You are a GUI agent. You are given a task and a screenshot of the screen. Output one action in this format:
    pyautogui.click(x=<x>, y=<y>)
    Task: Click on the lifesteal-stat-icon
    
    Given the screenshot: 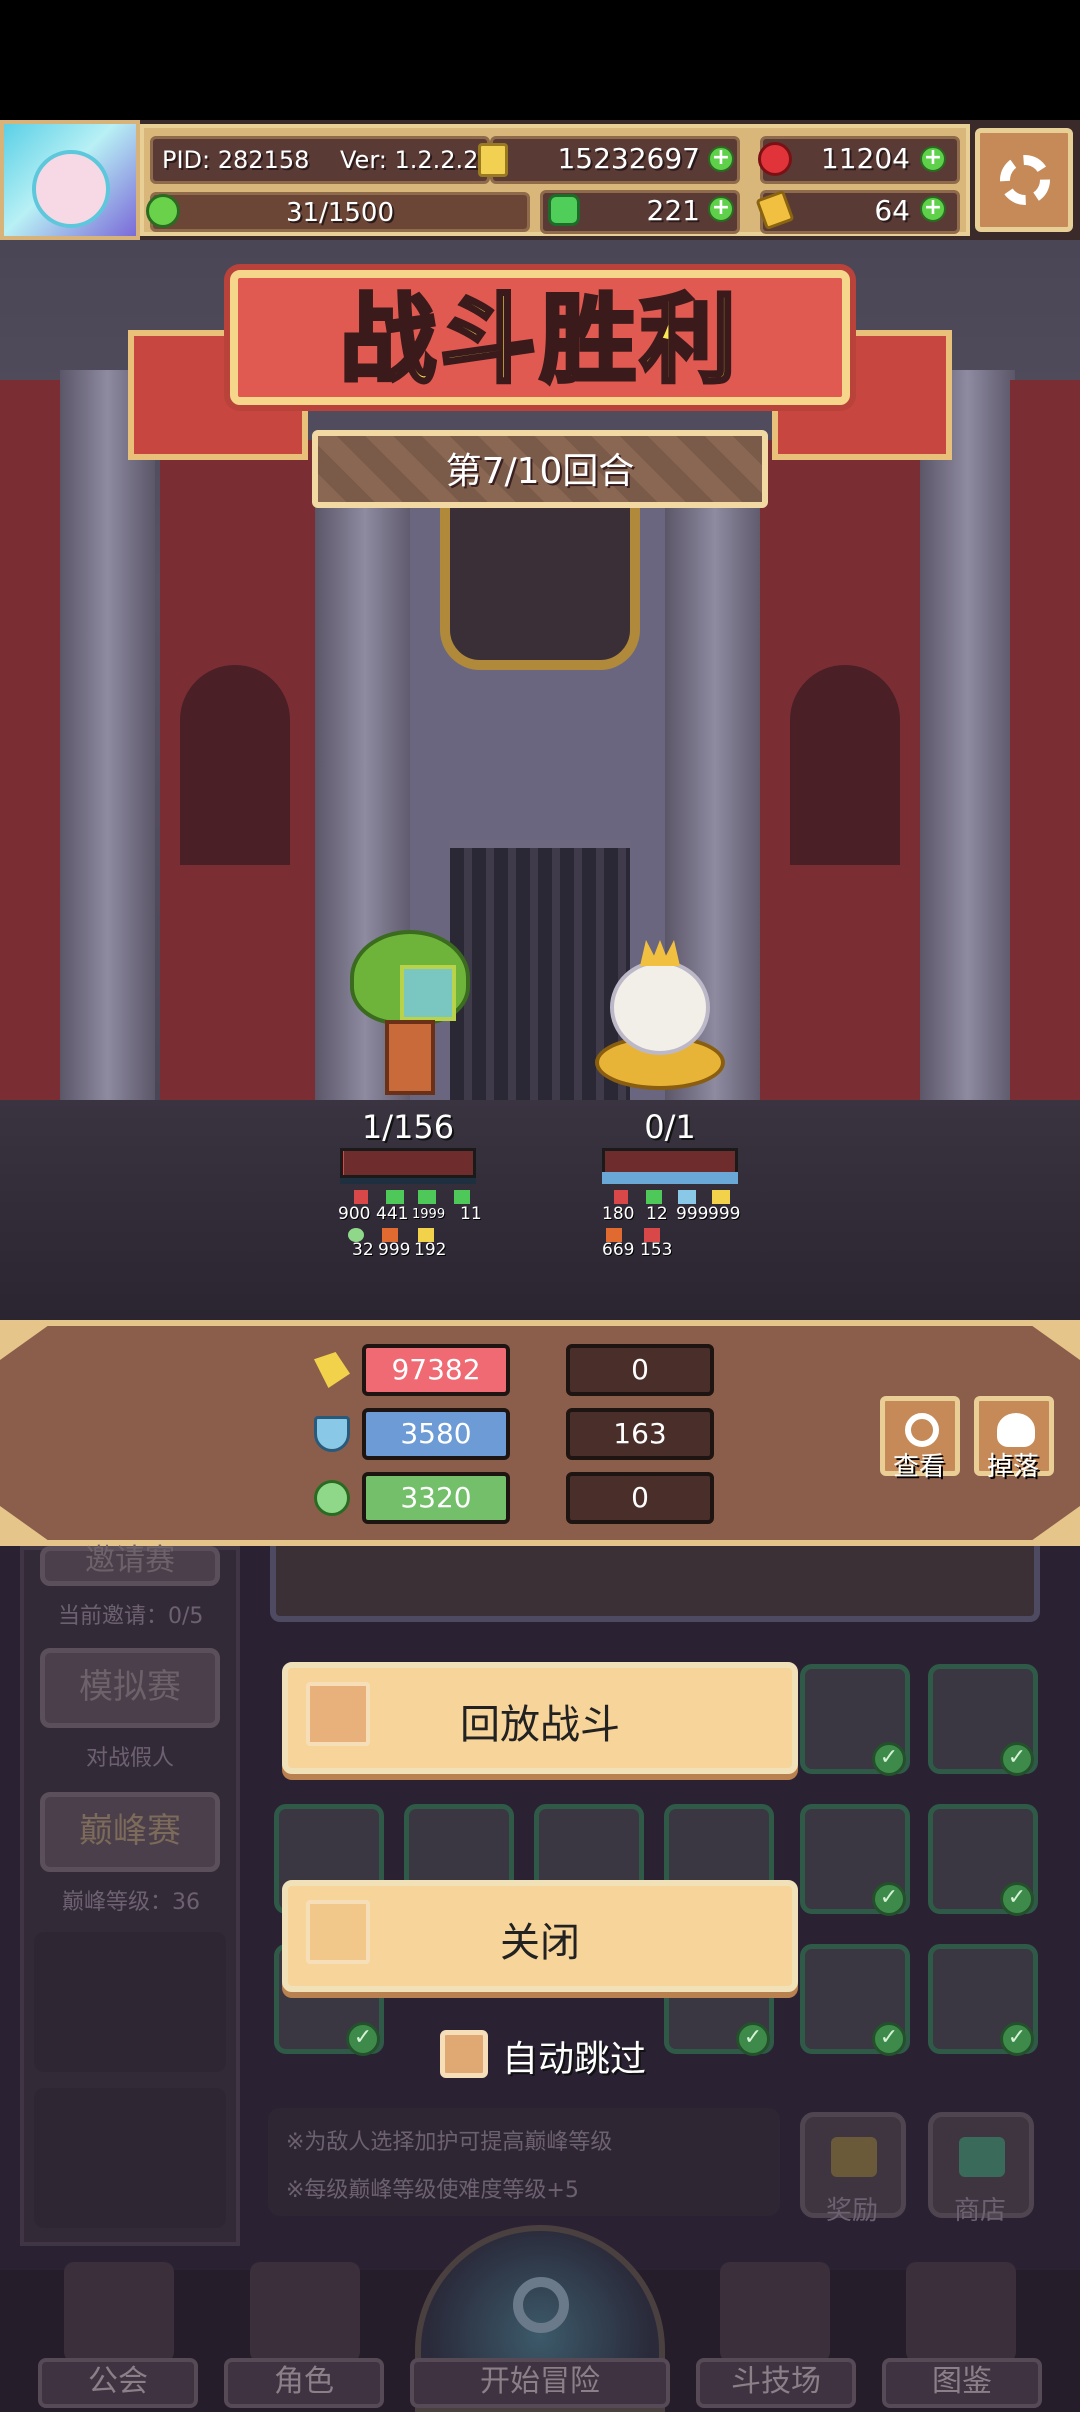 What is the action you would take?
    pyautogui.click(x=462, y=1197)
    